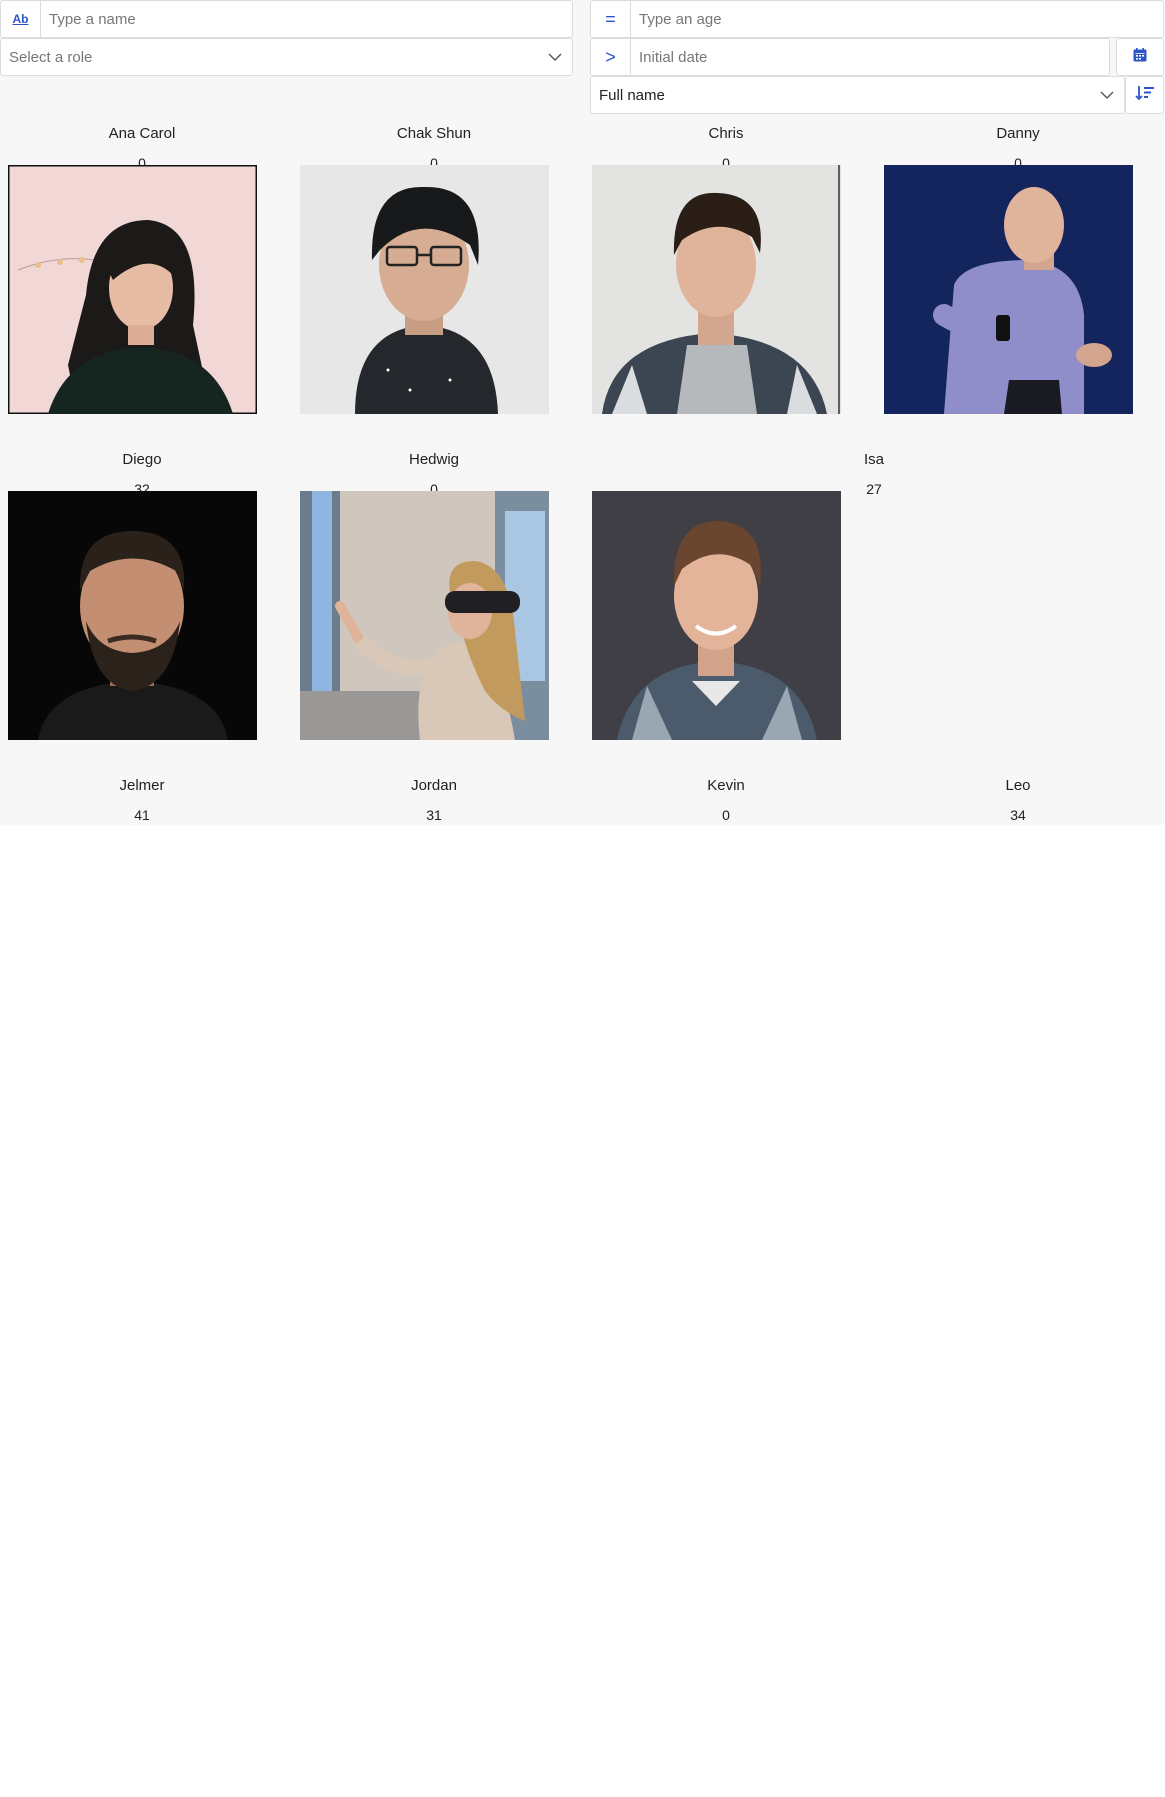 The width and height of the screenshot is (1165, 1797). What do you see at coordinates (726, 815) in the screenshot?
I see `person-age: 0` at bounding box center [726, 815].